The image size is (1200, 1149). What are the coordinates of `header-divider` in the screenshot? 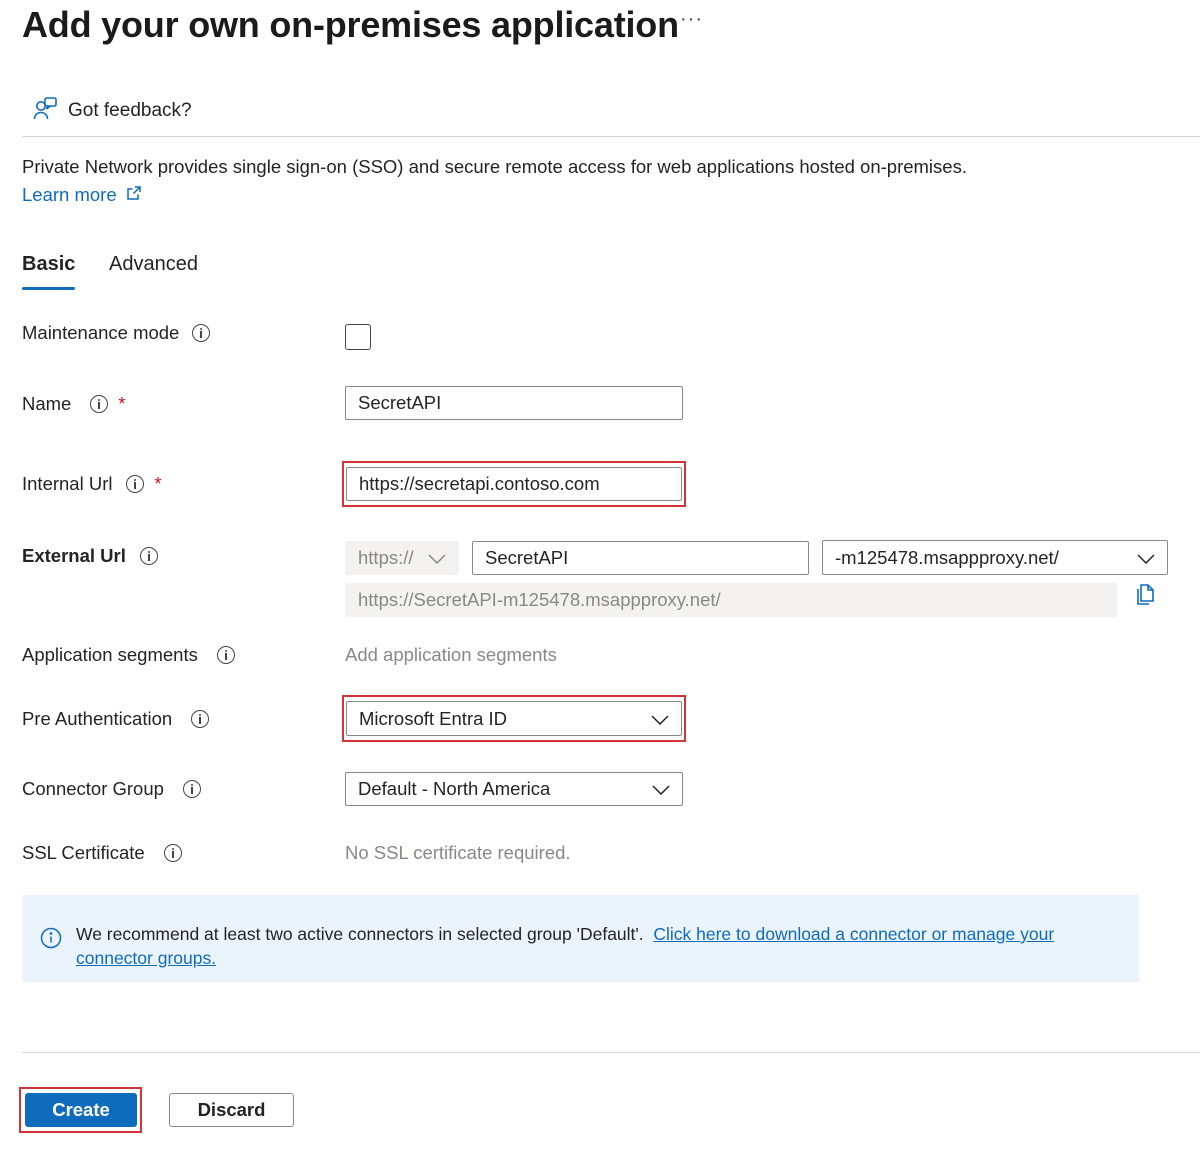 It's located at (611, 136).